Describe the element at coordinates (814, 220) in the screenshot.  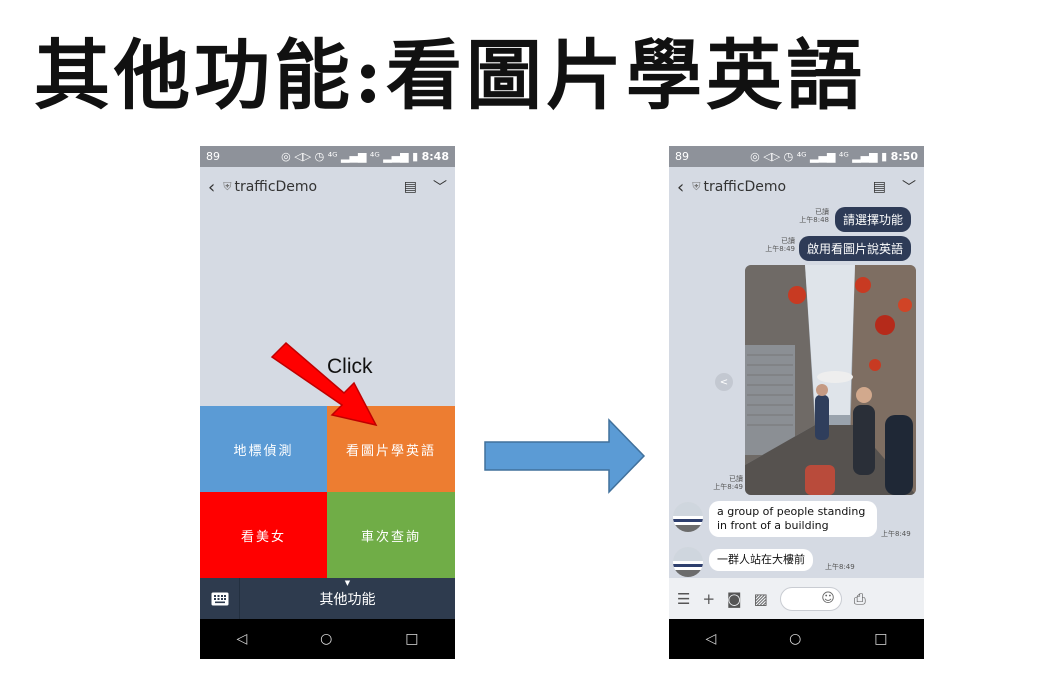
I see `message-time: 上午8:48` at that location.